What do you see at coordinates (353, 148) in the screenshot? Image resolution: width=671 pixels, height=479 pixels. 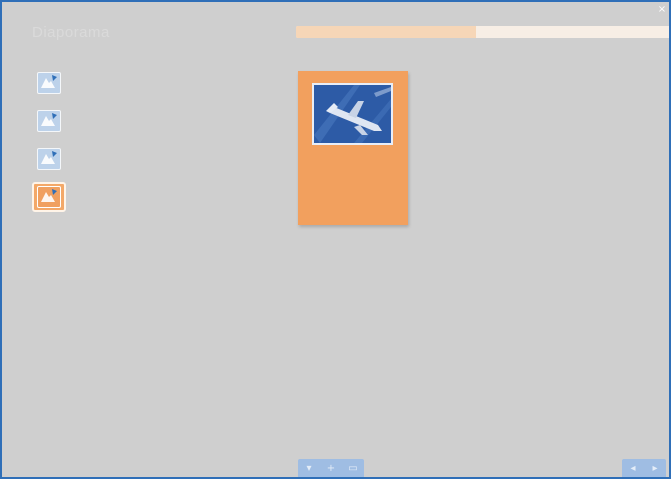 I see `slide-thumbnail` at bounding box center [353, 148].